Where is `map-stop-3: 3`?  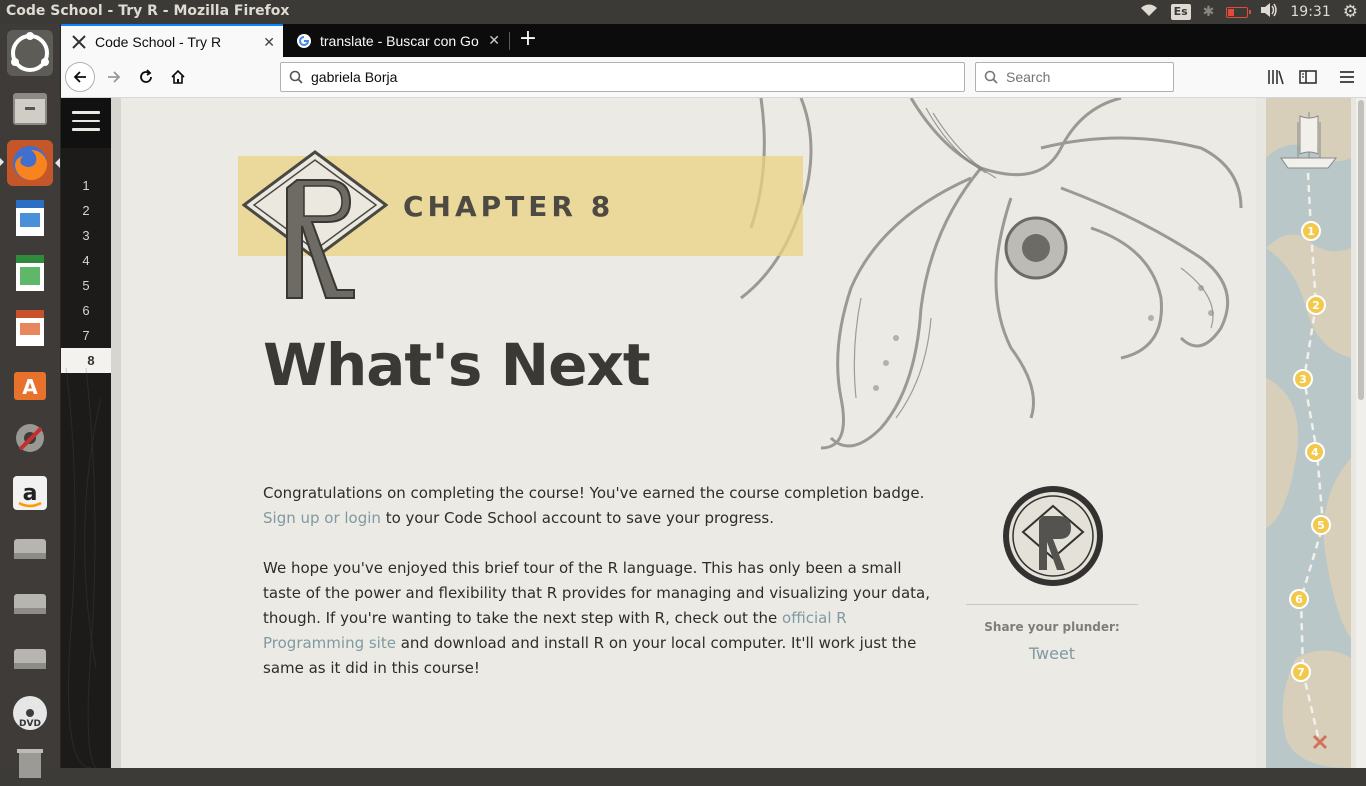 map-stop-3: 3 is located at coordinates (1303, 379).